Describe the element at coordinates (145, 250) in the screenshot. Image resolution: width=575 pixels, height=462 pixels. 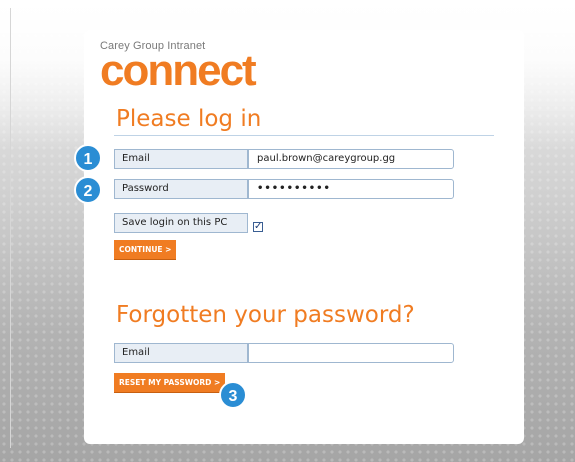
I see `continue-button: CONTINUE >` at that location.